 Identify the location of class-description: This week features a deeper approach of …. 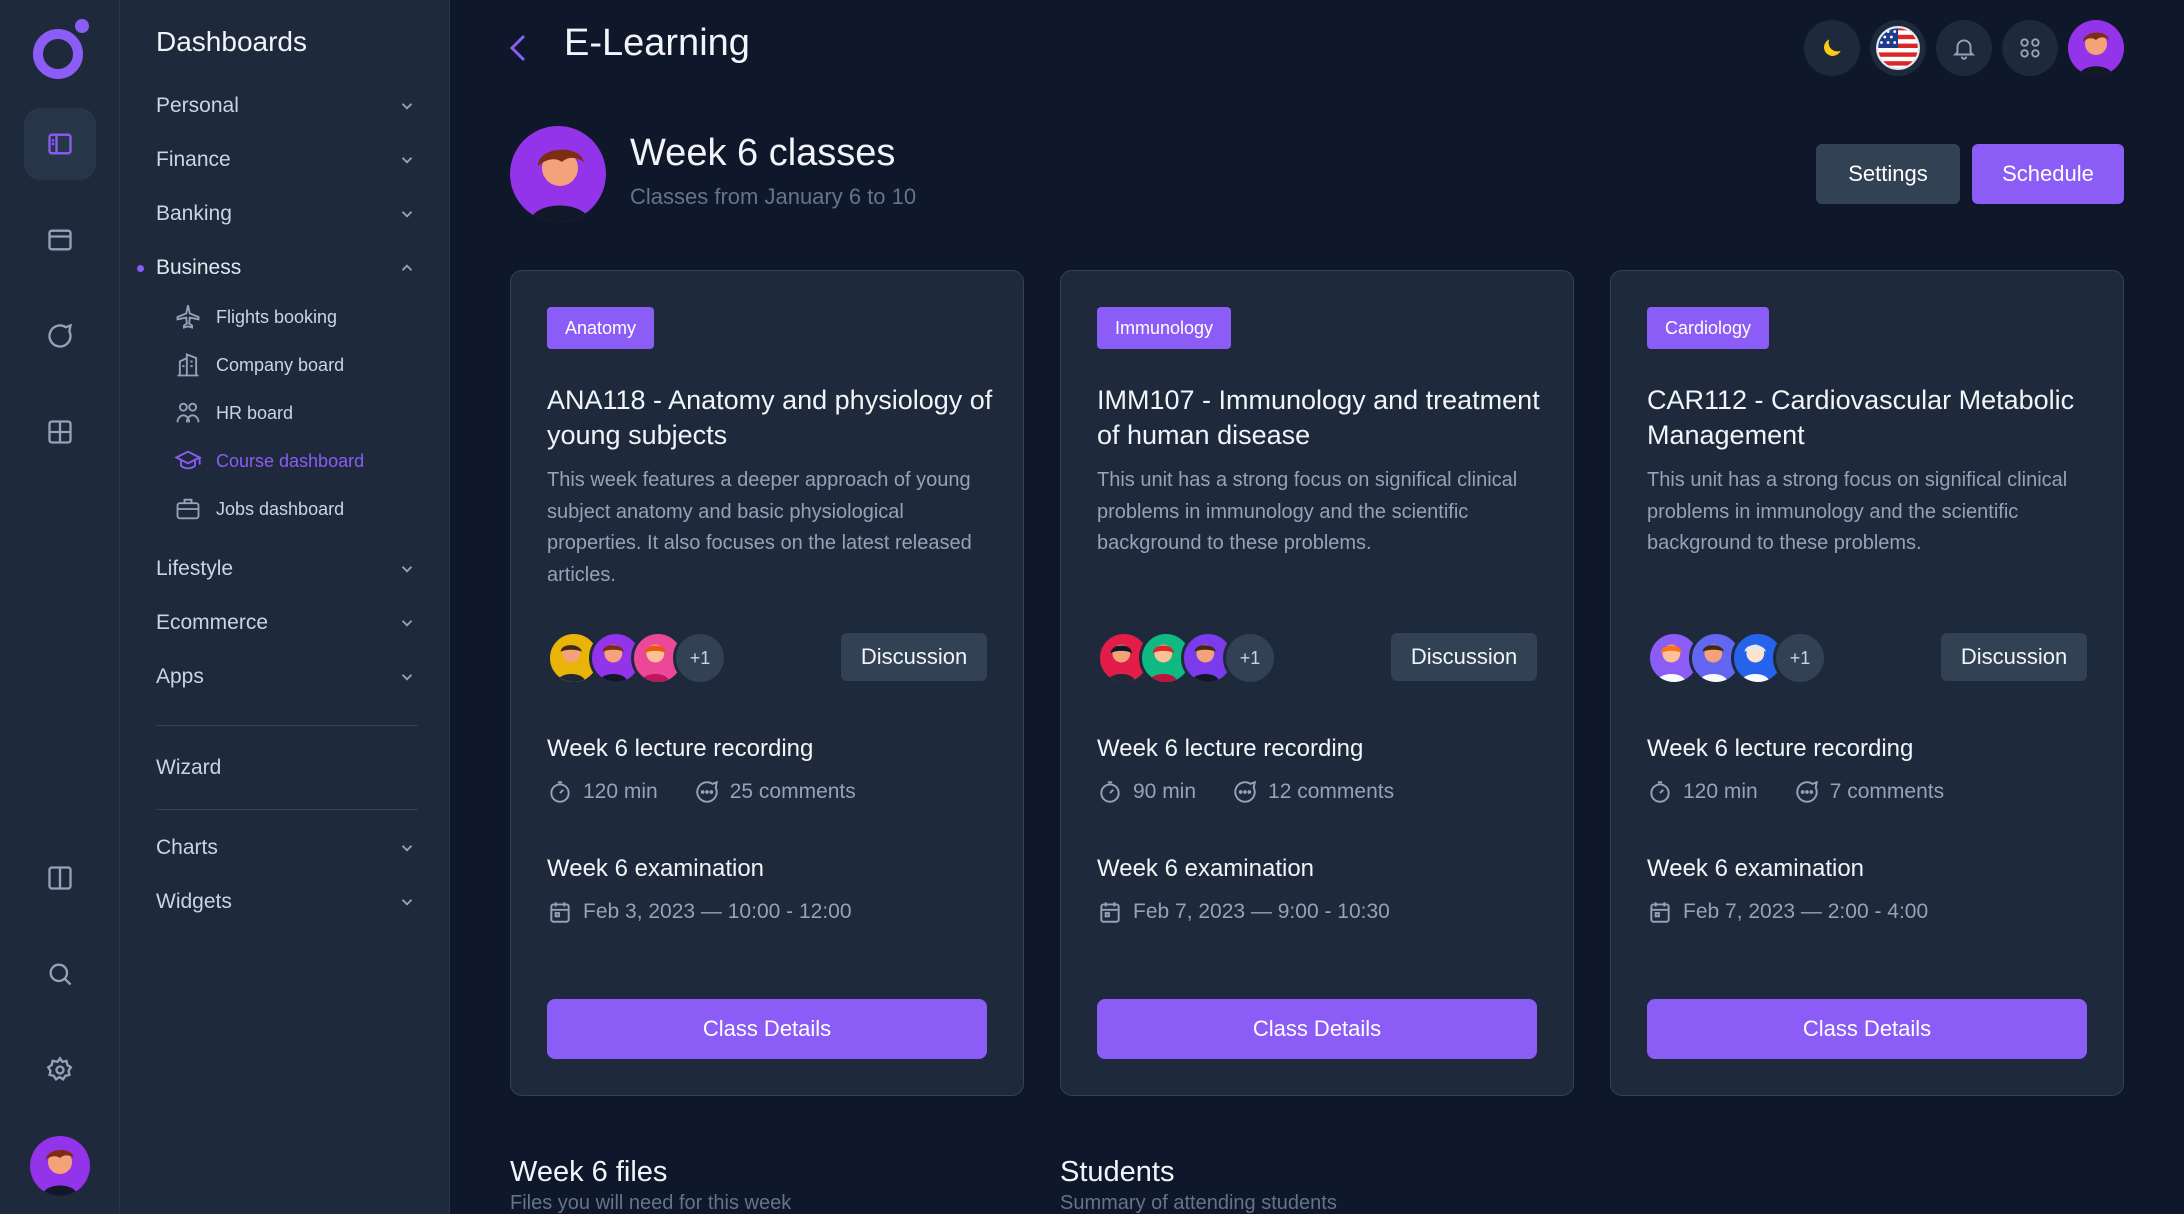
(759, 527).